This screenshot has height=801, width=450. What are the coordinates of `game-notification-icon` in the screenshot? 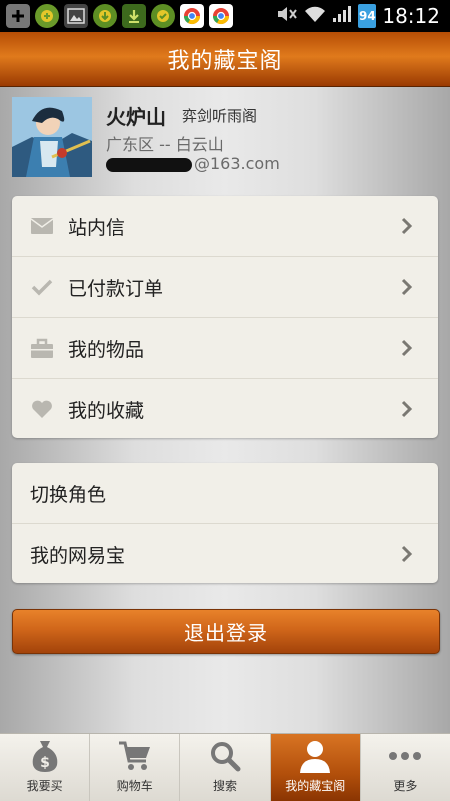 It's located at (47, 16).